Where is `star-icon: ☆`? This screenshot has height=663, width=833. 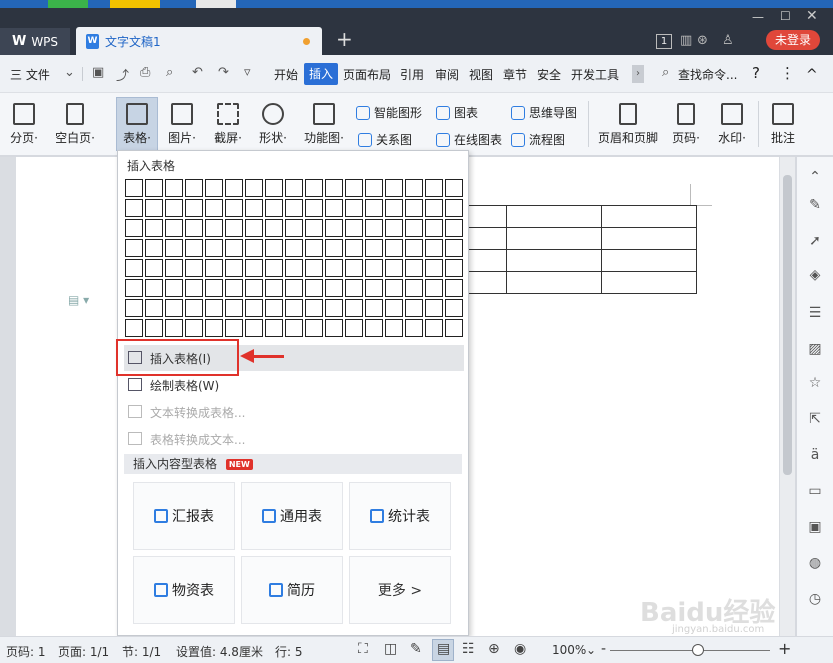
star-icon: ☆ is located at coordinates (815, 383).